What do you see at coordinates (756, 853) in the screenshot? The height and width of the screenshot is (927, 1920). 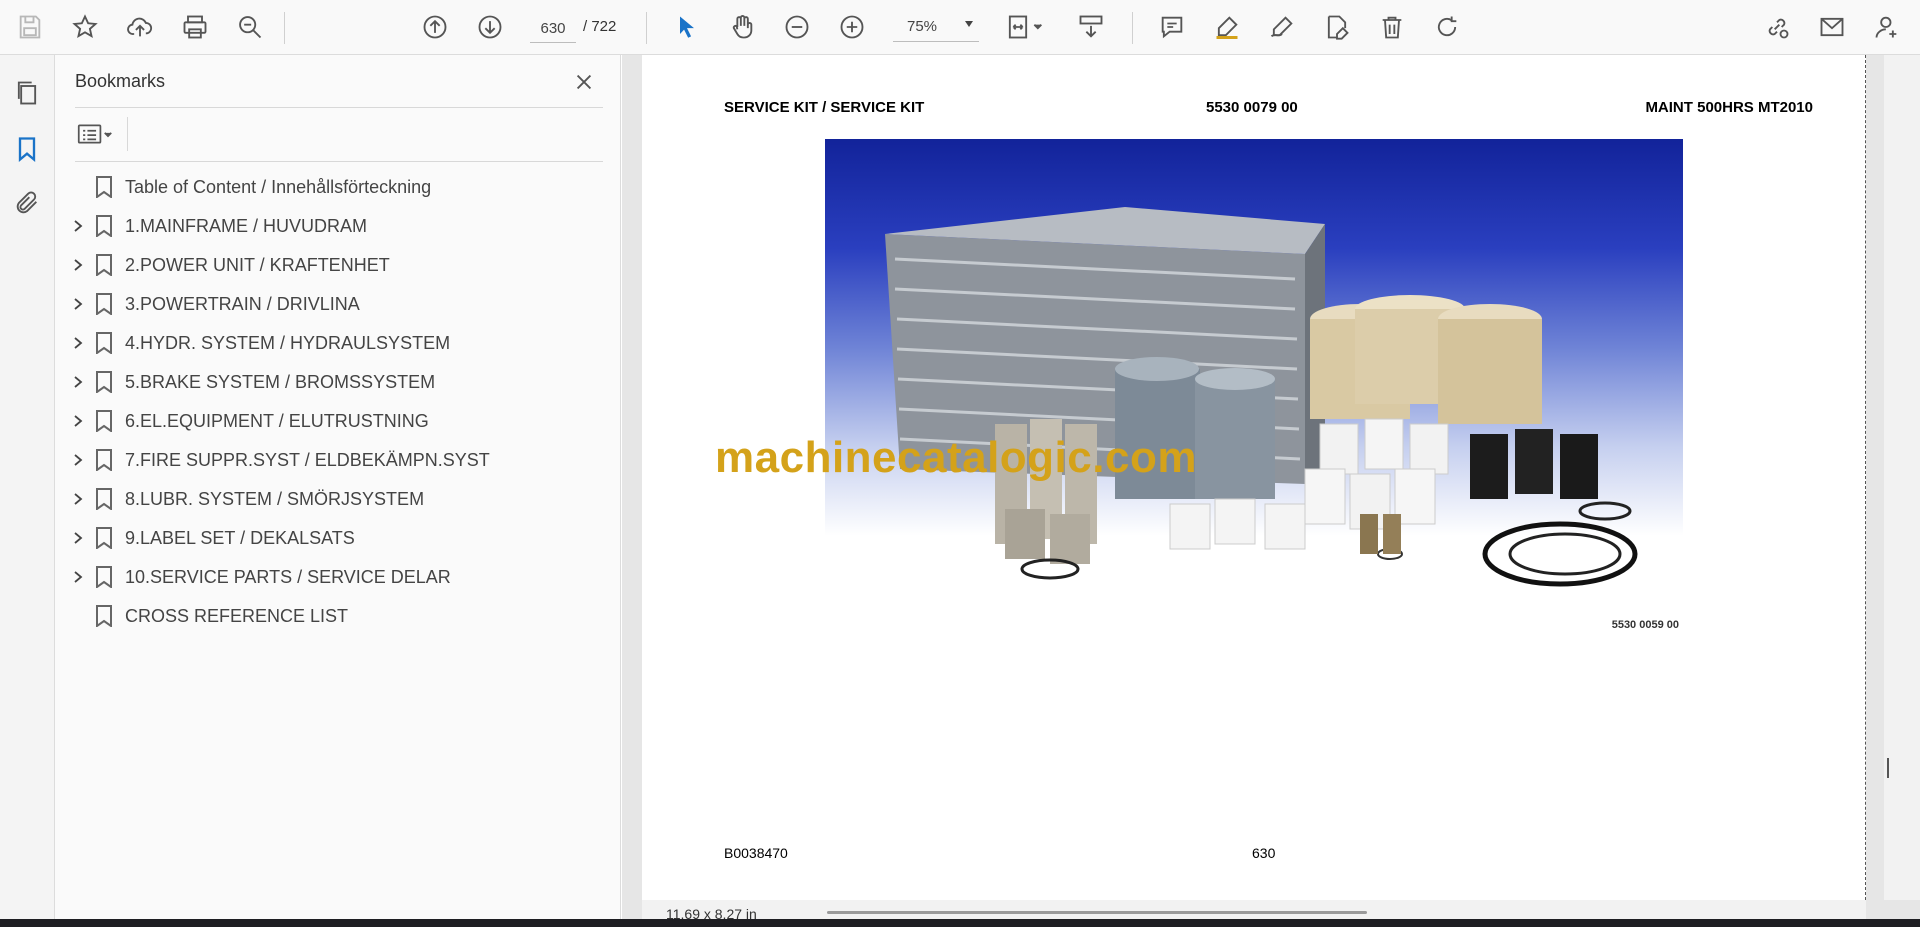 I see `page-footer-left: B0038470` at bounding box center [756, 853].